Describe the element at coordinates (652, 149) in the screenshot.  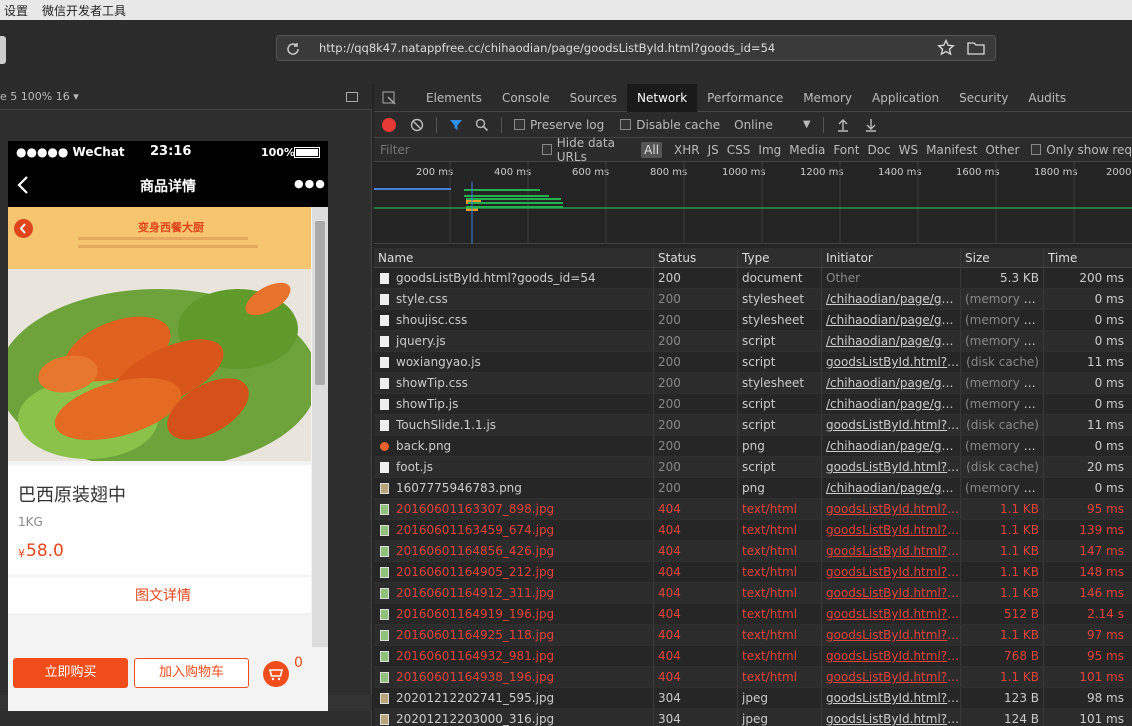
I see `filter-all: All` at that location.